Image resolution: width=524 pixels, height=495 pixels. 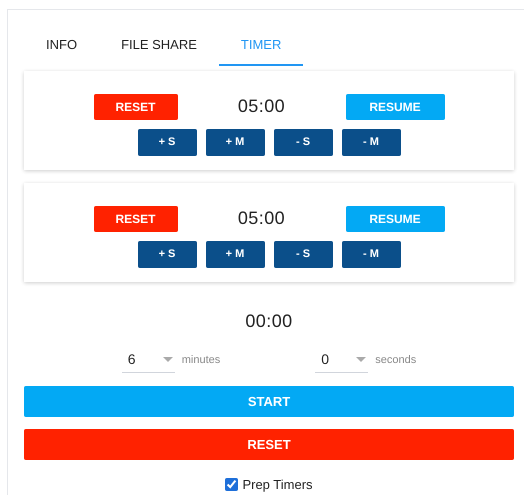 What do you see at coordinates (62, 45) in the screenshot?
I see `tab: INFO` at bounding box center [62, 45].